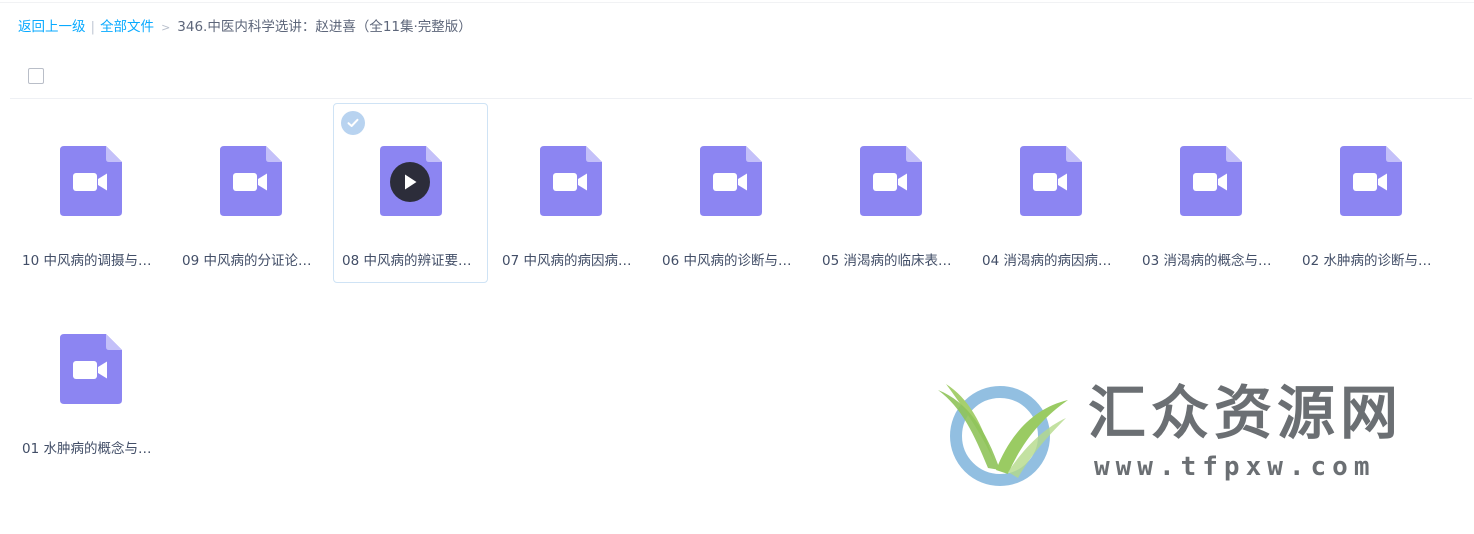  What do you see at coordinates (353, 123) in the screenshot?
I see `selected-check-icon` at bounding box center [353, 123].